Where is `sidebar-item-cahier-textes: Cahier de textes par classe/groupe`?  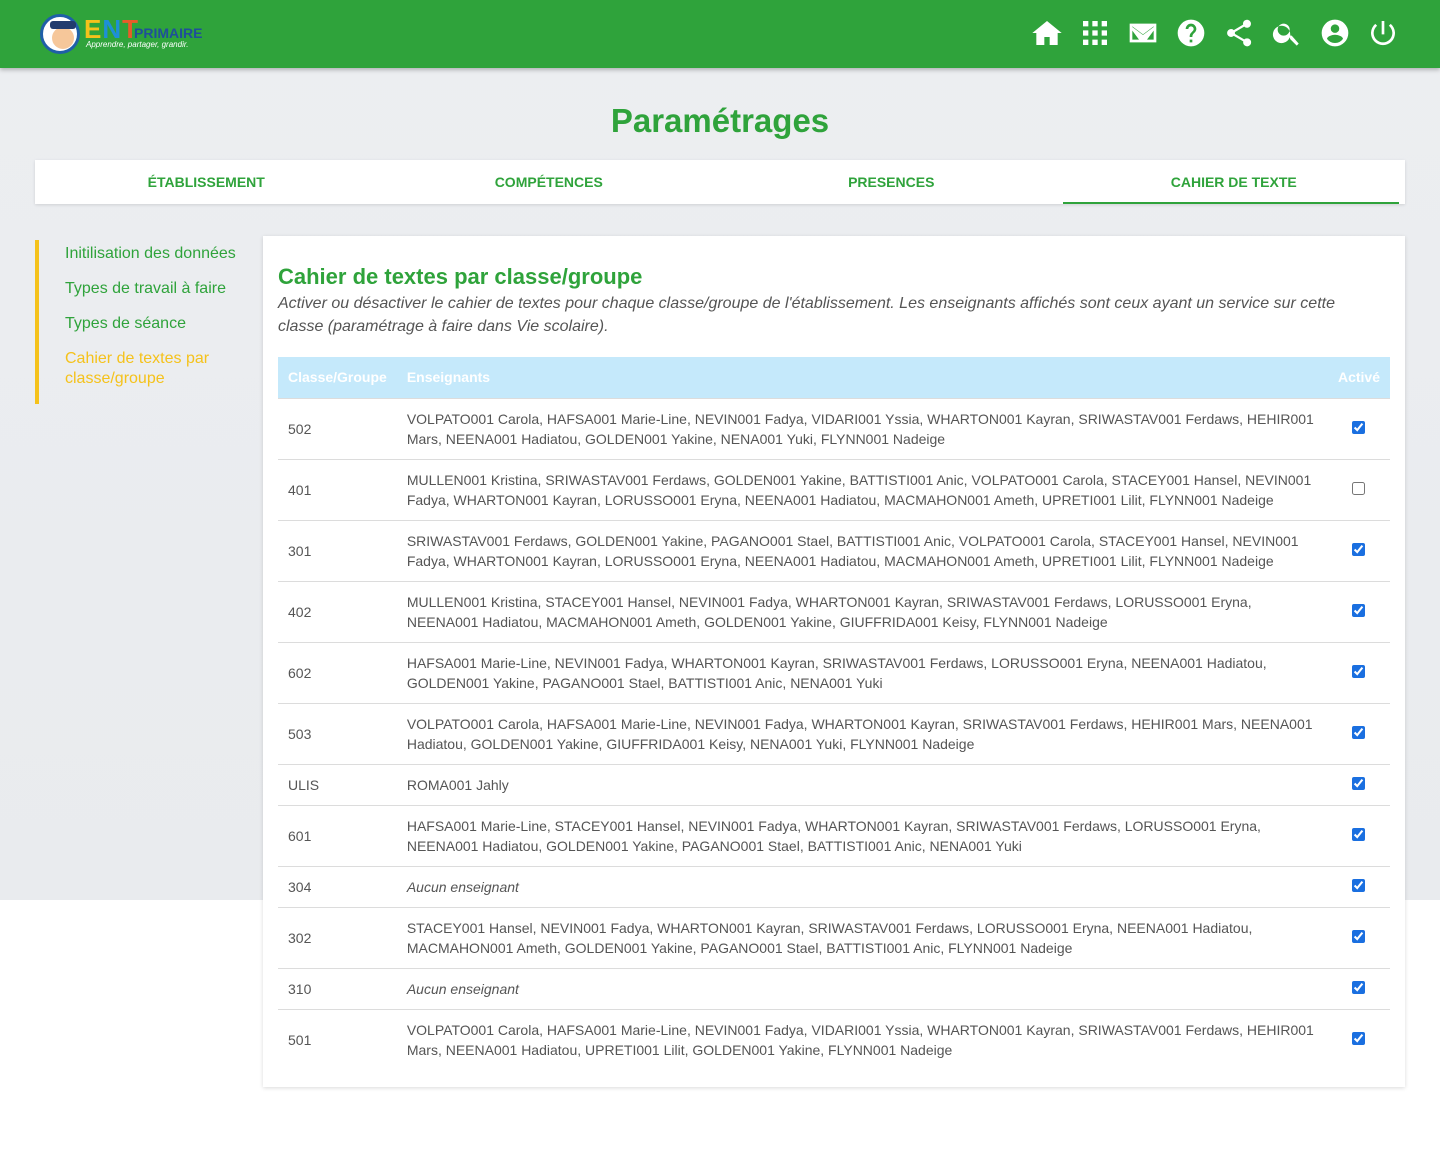 sidebar-item-cahier-textes: Cahier de textes par classe/groupe is located at coordinates (155, 369).